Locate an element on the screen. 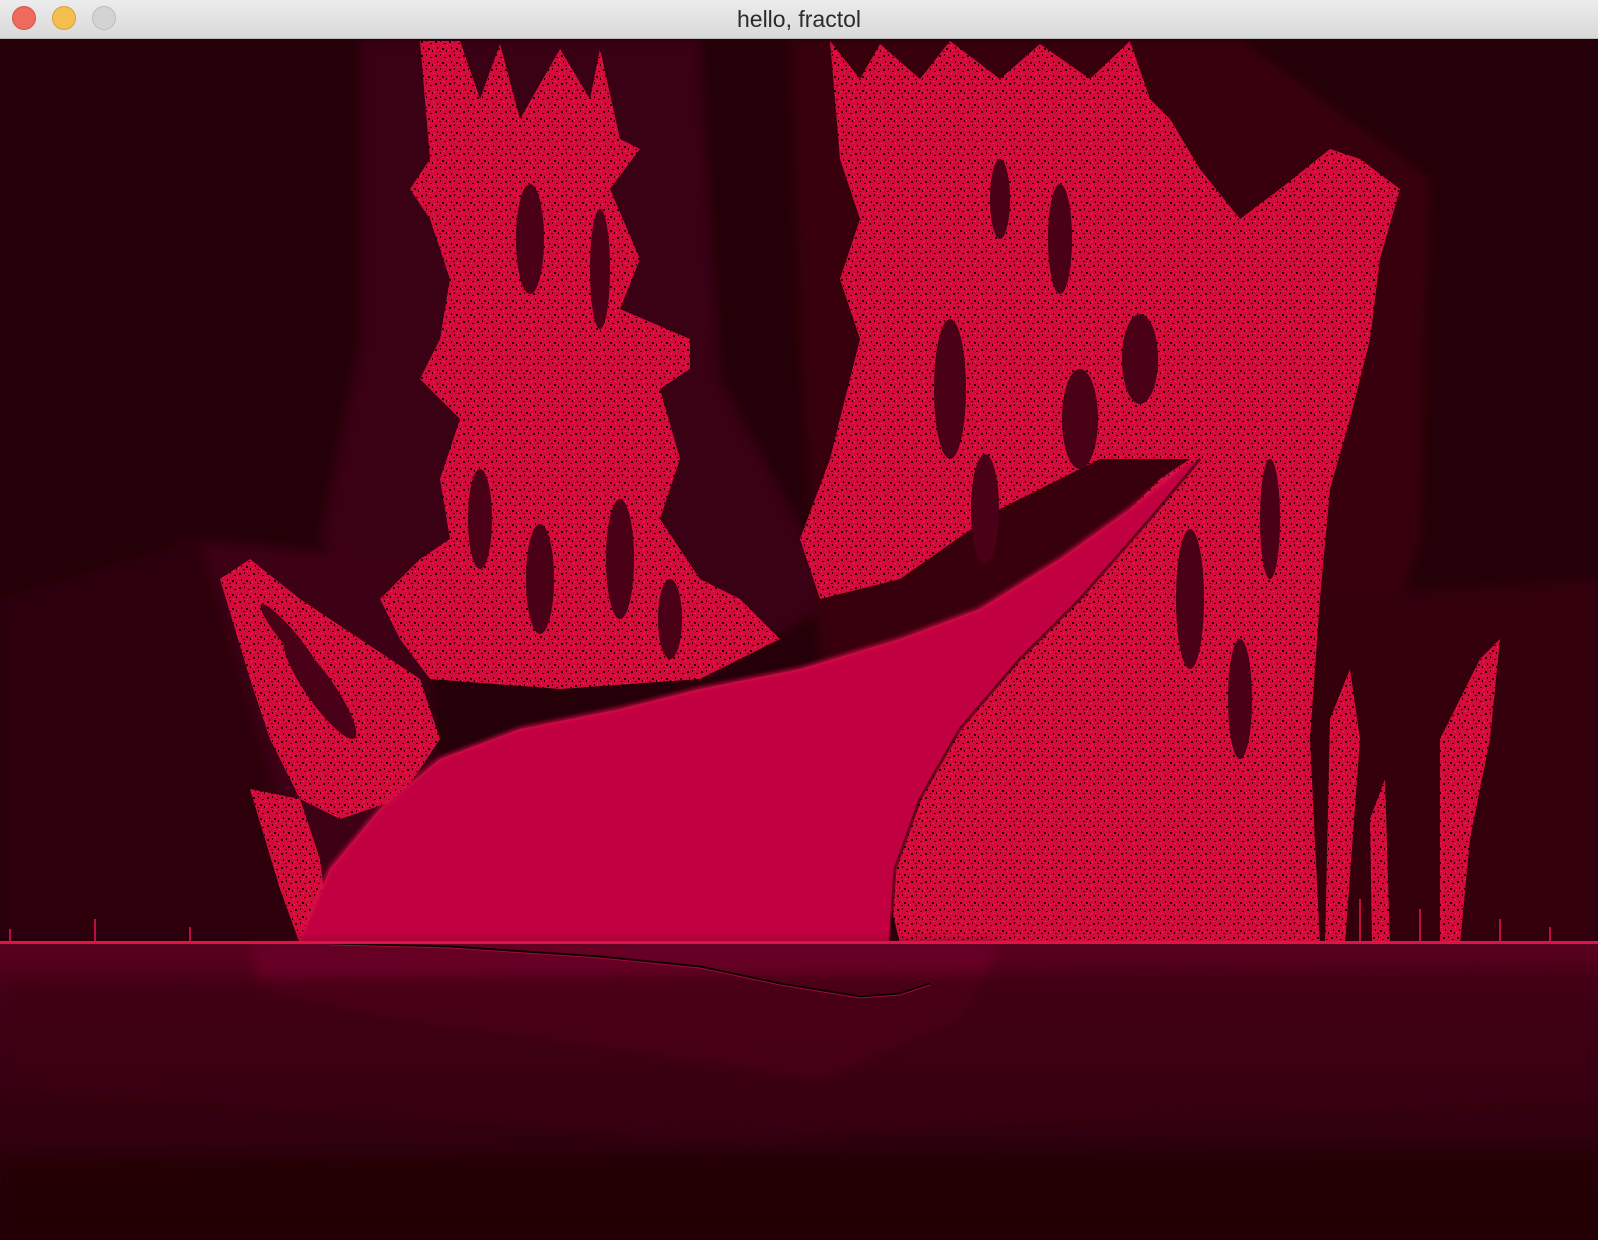 The width and height of the screenshot is (1598, 1240). title-bar: hello, fractol is located at coordinates (799, 19).